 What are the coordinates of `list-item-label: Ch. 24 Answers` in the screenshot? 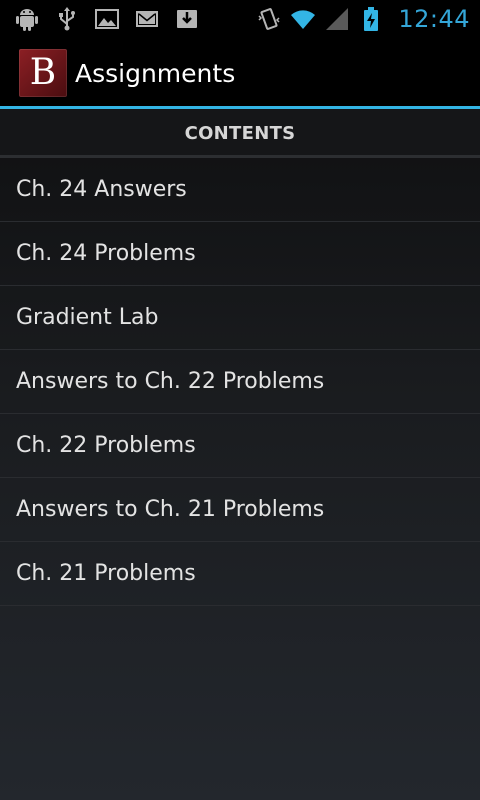 It's located at (101, 189).